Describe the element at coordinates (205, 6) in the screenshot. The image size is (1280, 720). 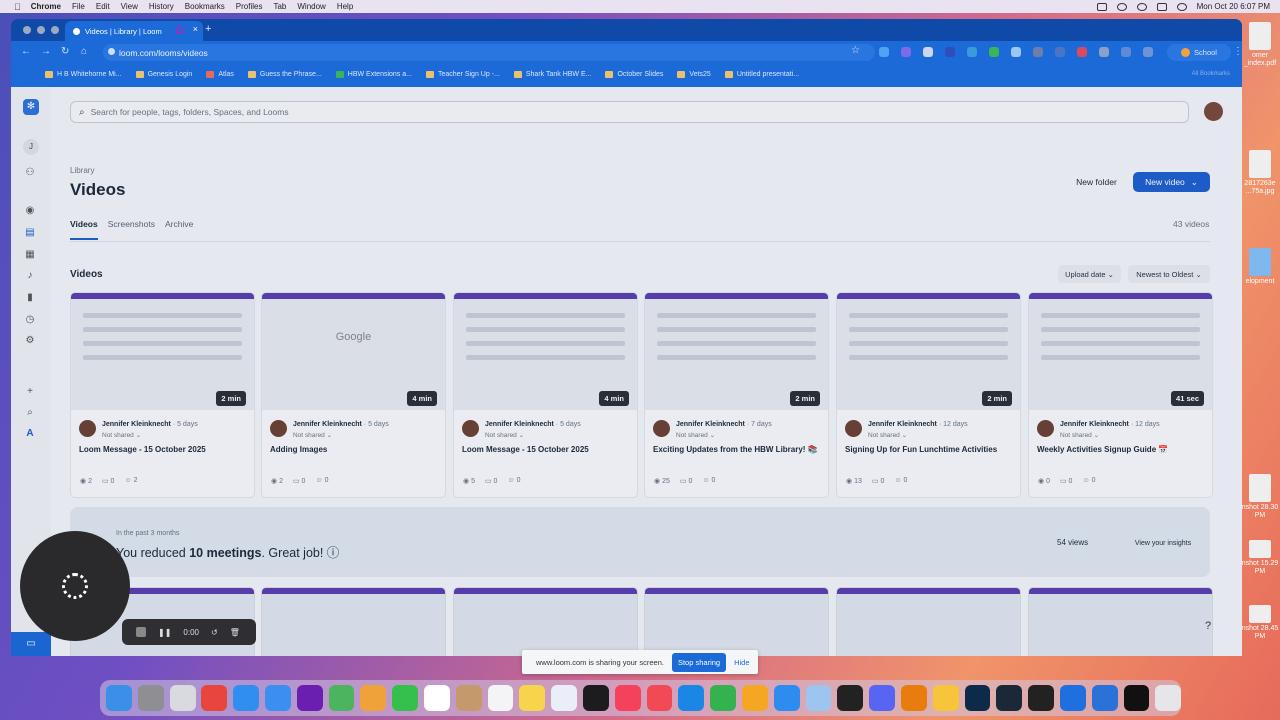
I see `menu-bookmarks: Bookmarks` at that location.